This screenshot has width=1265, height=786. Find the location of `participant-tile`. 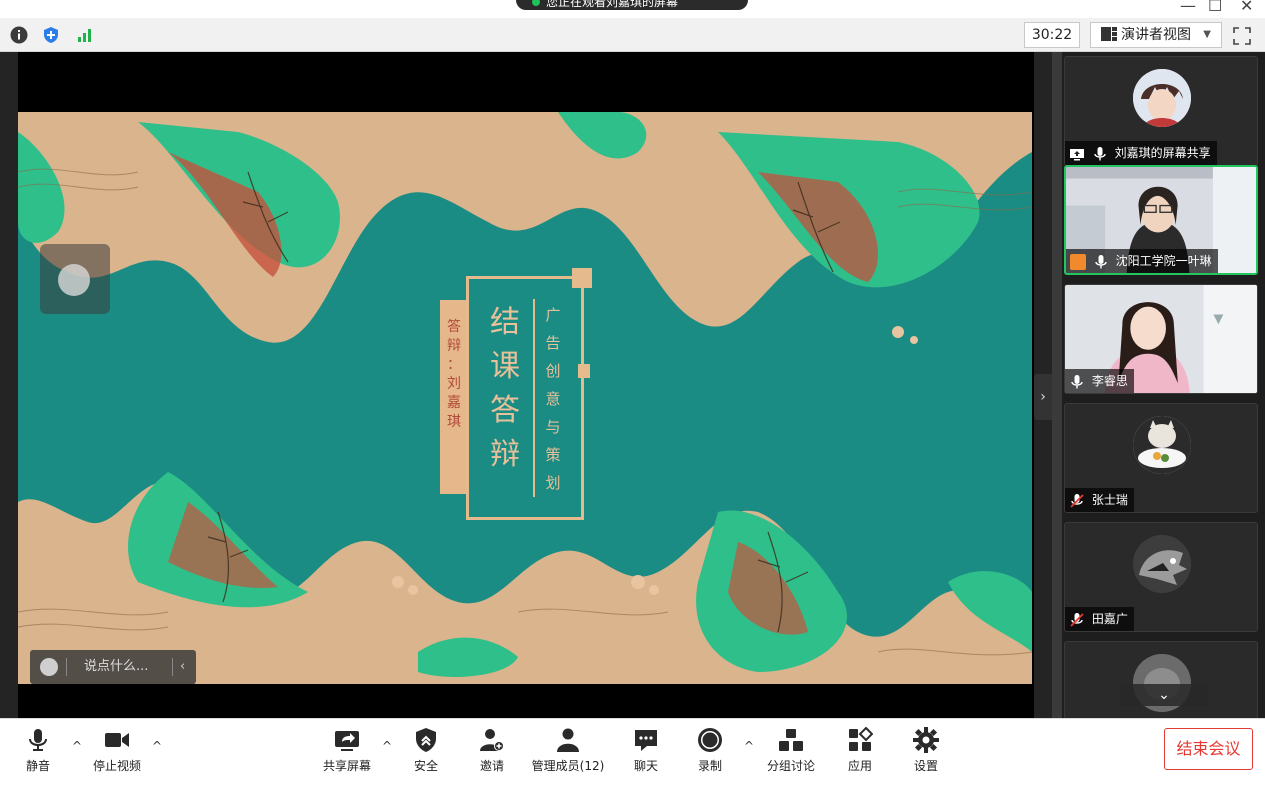

participant-tile is located at coordinates (1161, 681).